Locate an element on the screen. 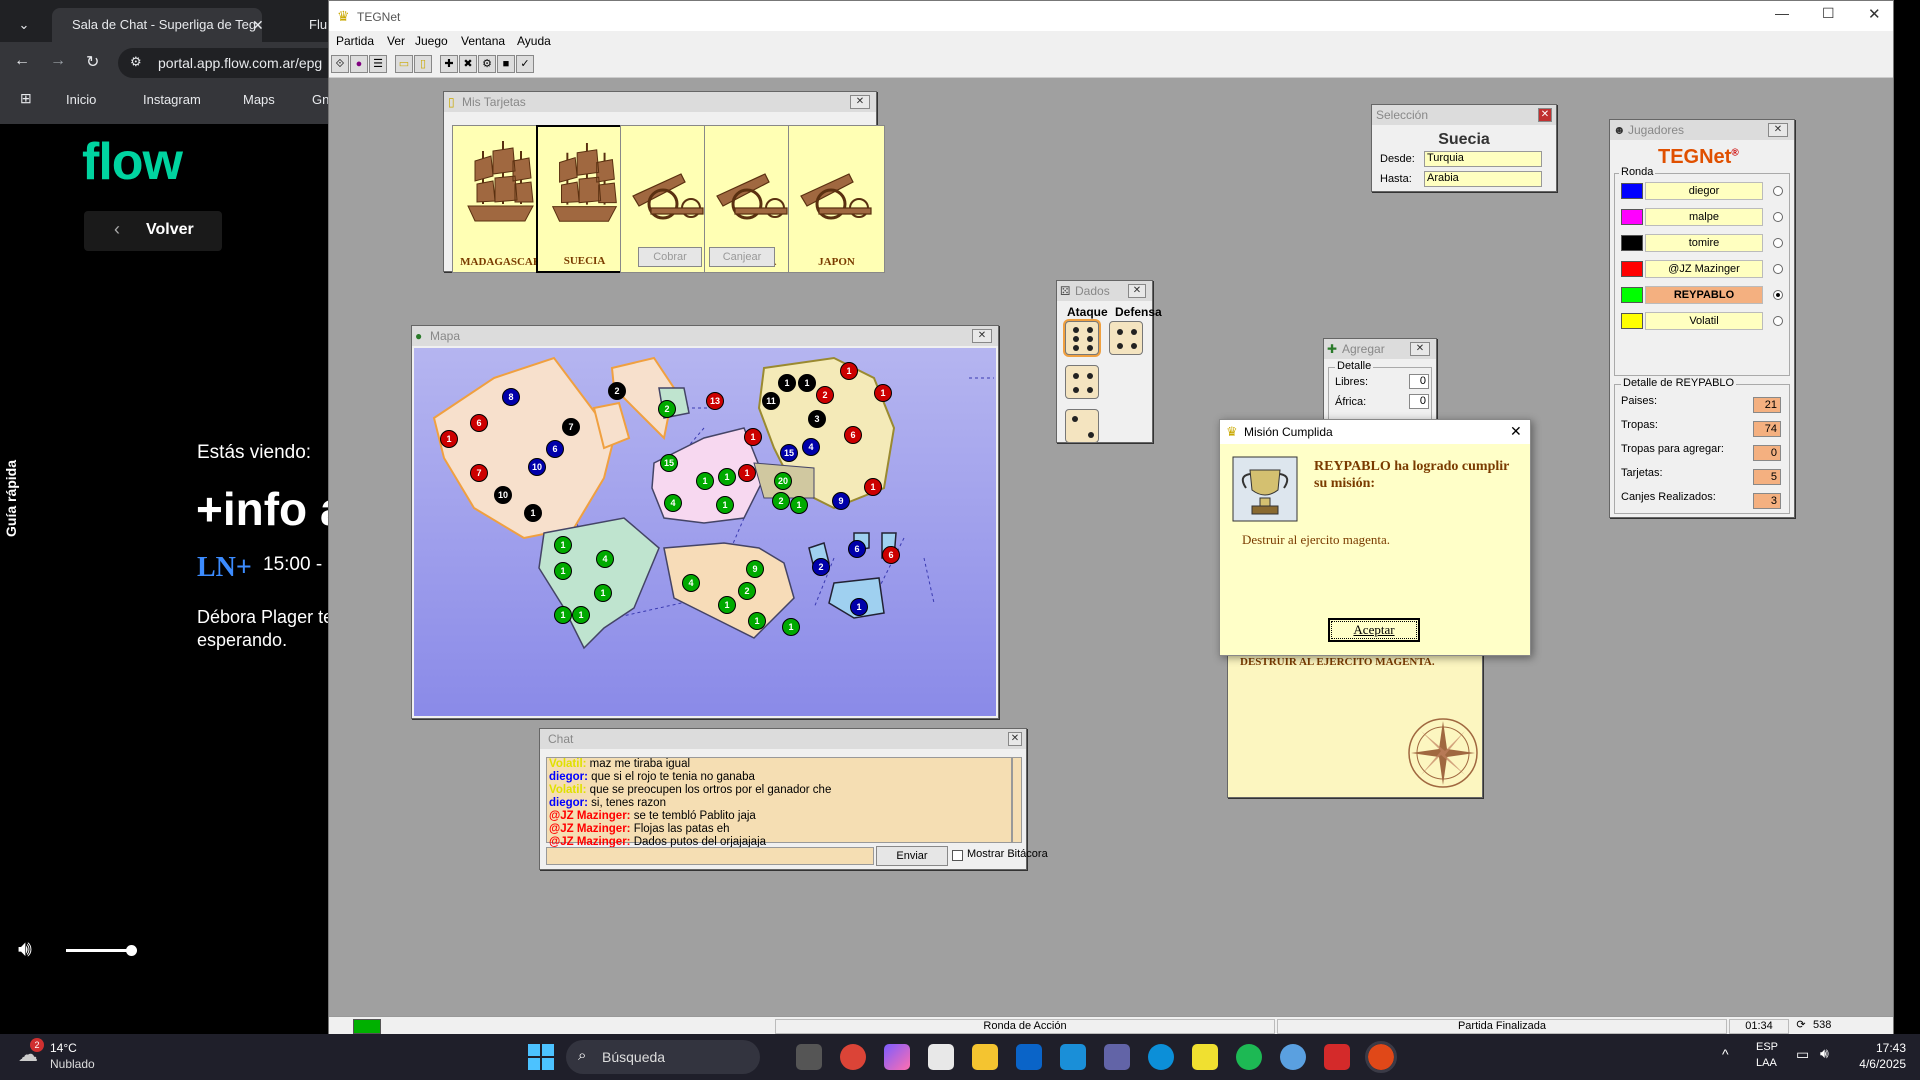 The image size is (1920, 1080). volume-slider-handle is located at coordinates (131, 950).